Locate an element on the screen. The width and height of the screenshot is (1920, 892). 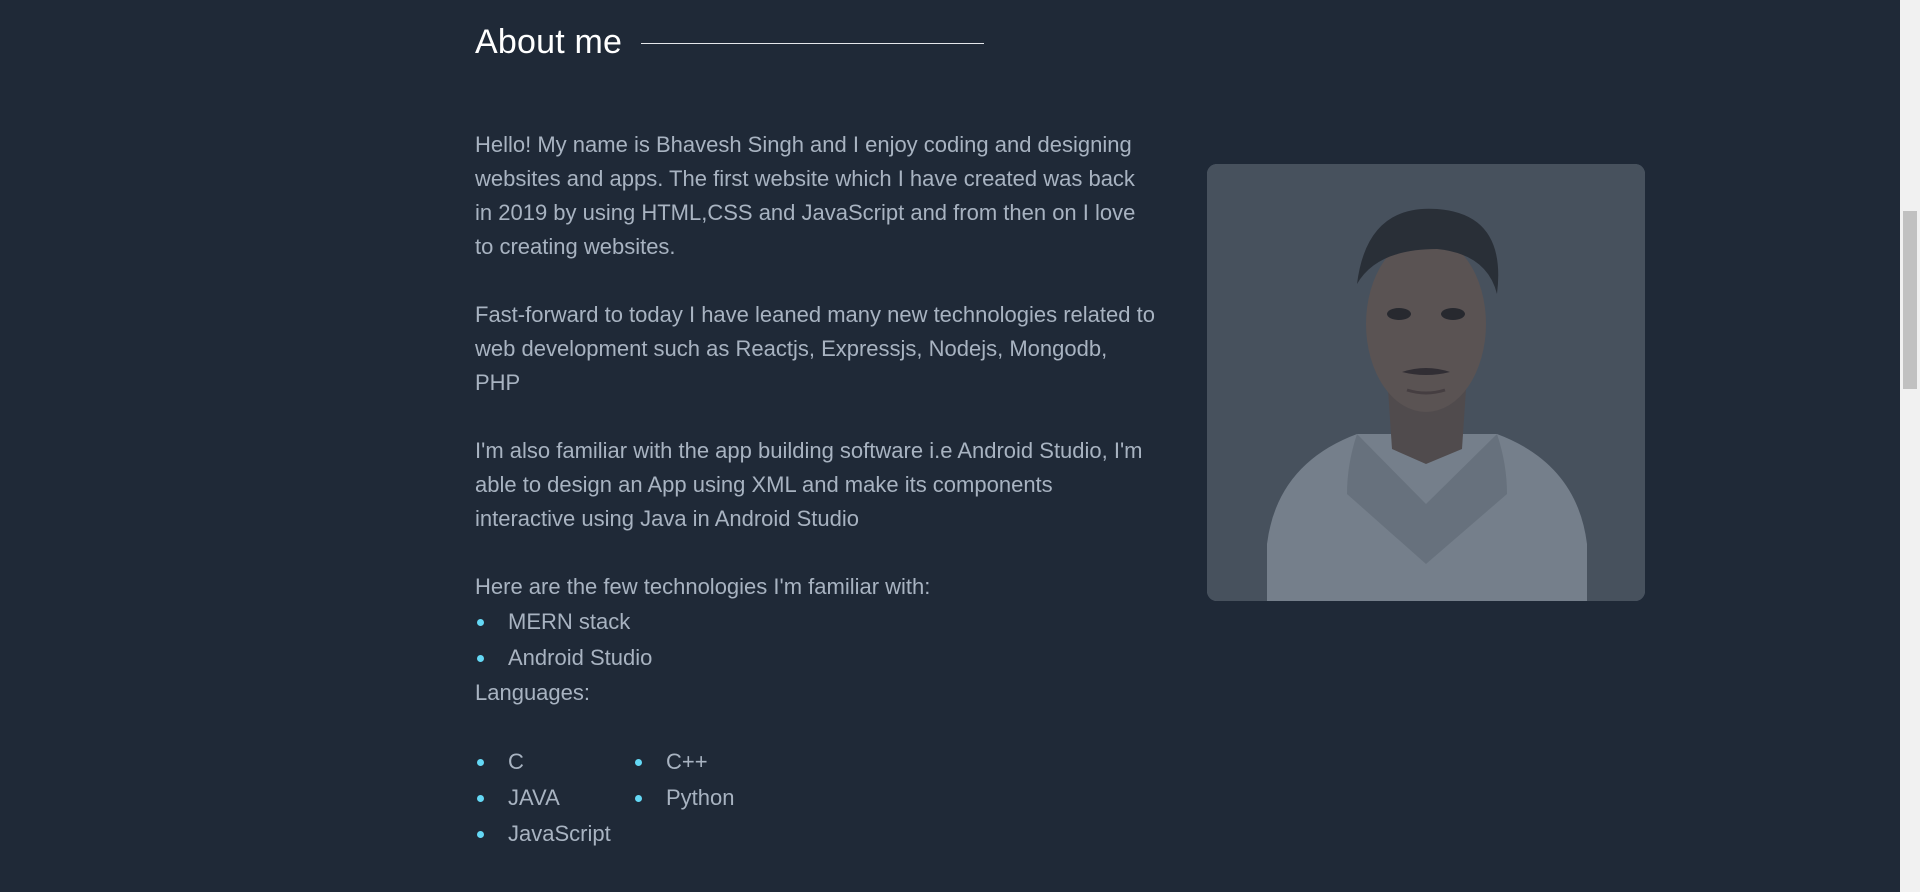
profile-photo is located at coordinates (1426, 382).